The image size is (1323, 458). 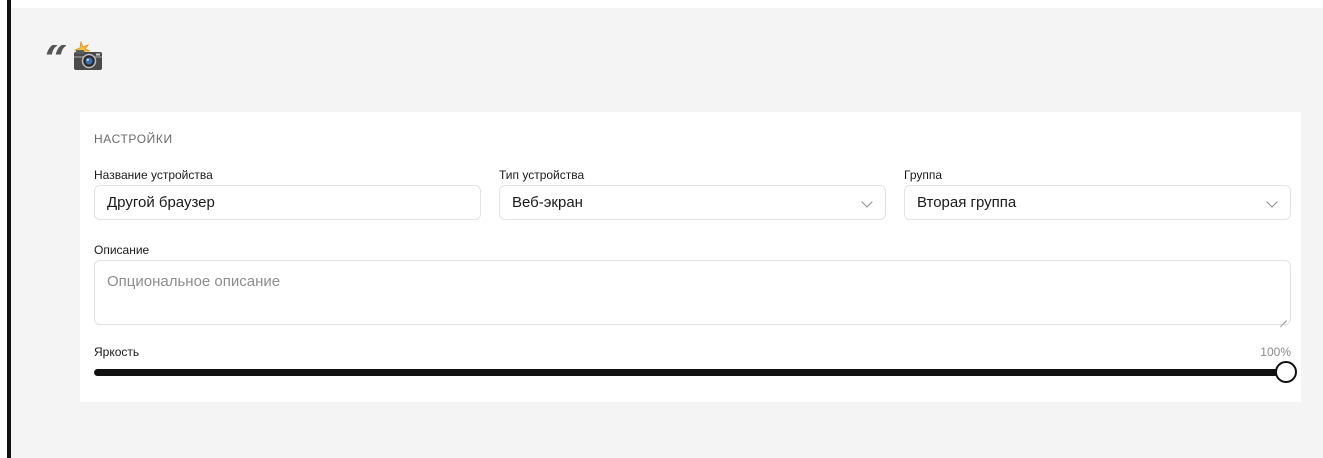 I want to click on quote-icon: “, so click(x=55, y=56).